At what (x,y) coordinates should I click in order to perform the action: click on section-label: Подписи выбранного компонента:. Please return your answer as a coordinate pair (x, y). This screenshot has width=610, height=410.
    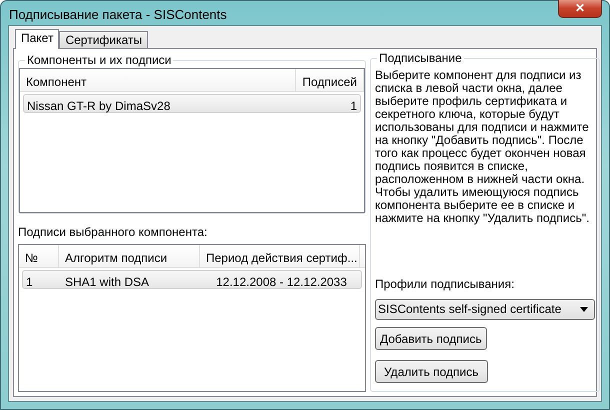
    Looking at the image, I should click on (113, 231).